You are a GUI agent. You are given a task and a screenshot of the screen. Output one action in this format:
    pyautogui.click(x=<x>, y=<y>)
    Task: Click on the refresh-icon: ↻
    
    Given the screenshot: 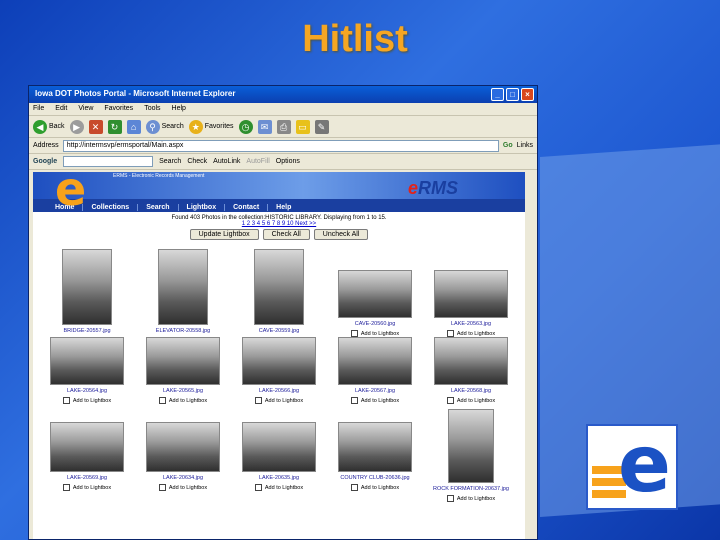 What is the action you would take?
    pyautogui.click(x=114, y=126)
    